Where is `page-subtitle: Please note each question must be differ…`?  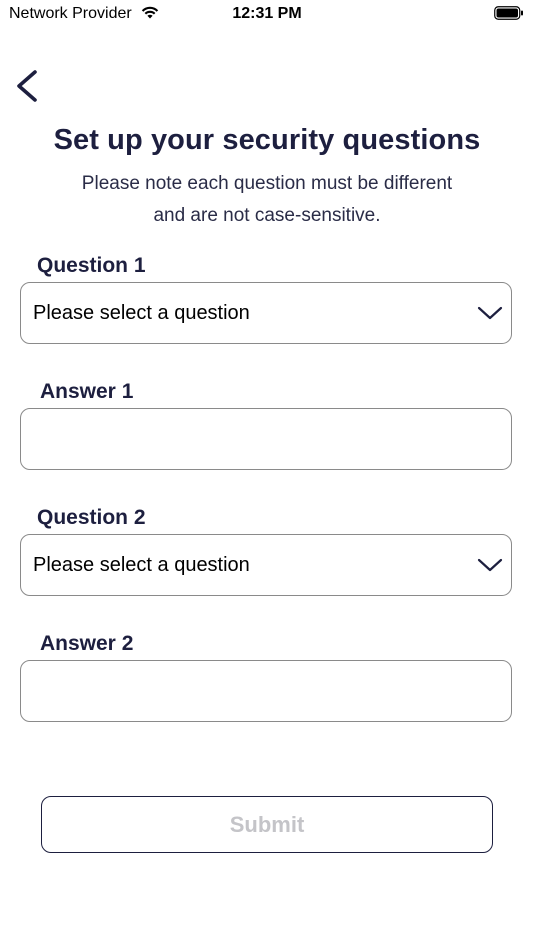
page-subtitle: Please note each question must be differ… is located at coordinates (267, 200).